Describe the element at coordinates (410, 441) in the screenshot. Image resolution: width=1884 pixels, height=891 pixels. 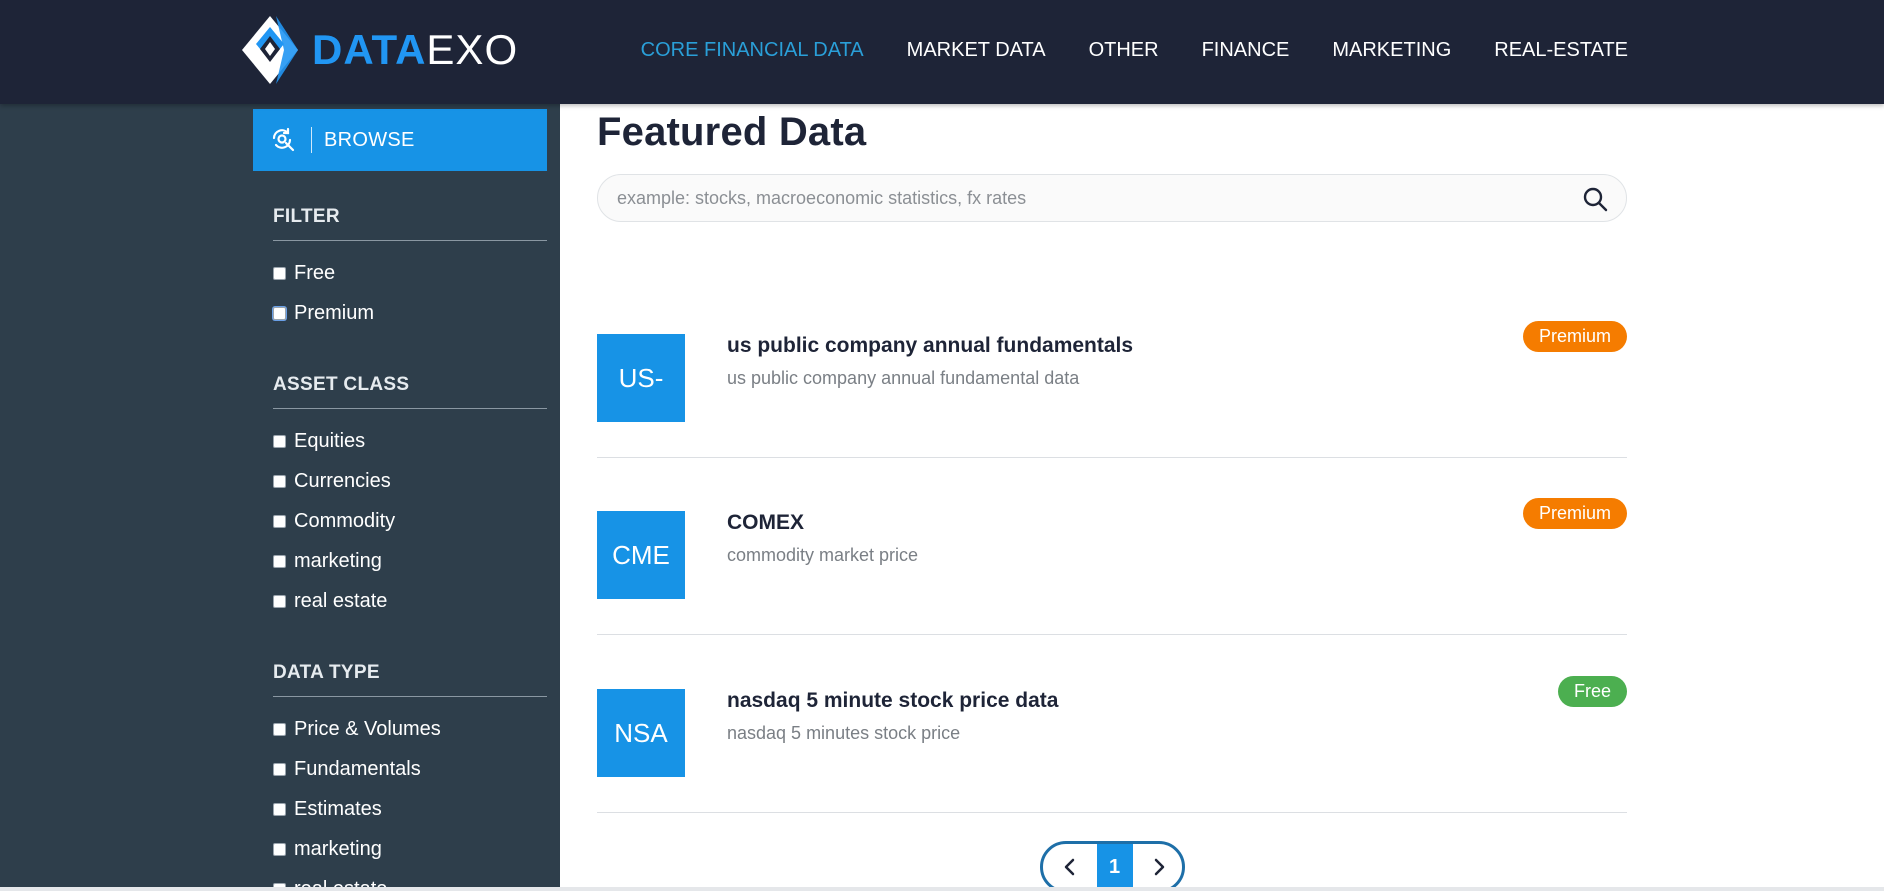
I see `filter-option-equities: Equities` at that location.